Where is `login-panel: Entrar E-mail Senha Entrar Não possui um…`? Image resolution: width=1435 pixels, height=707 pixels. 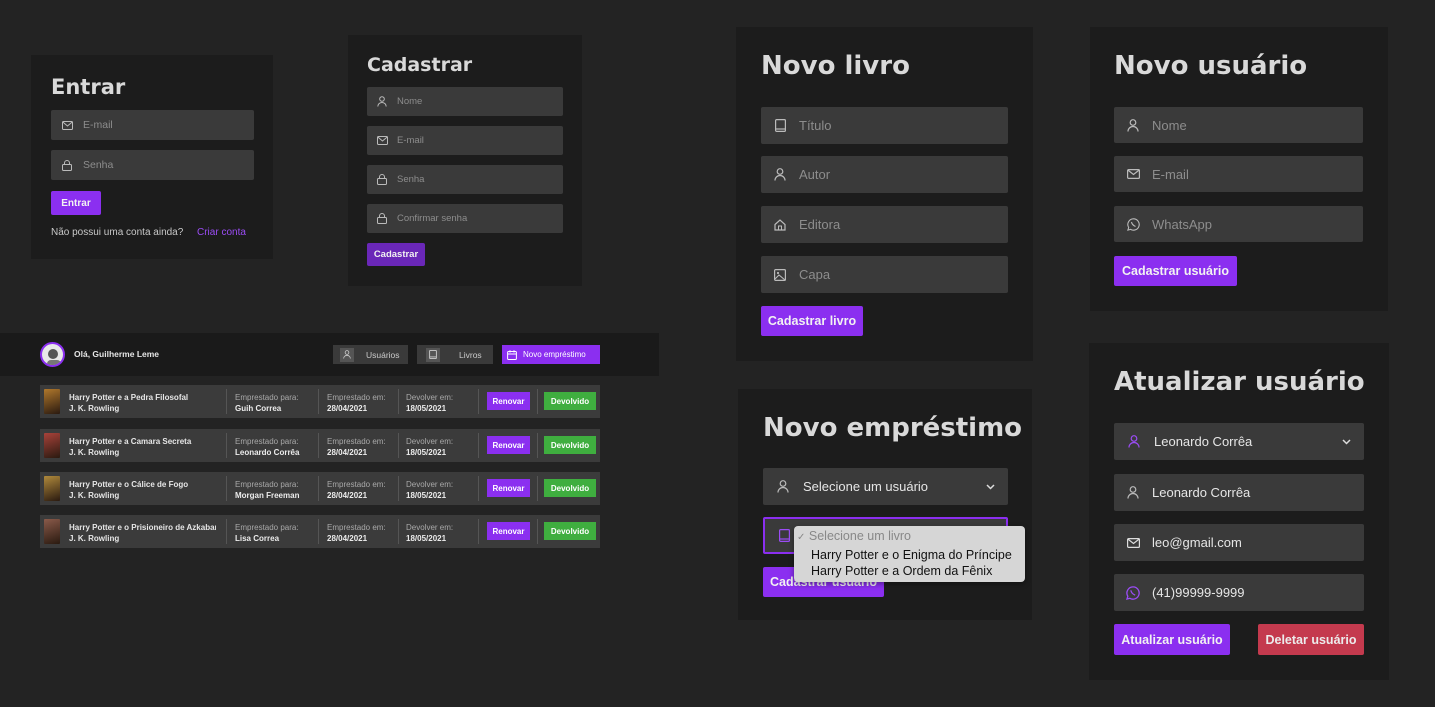 login-panel: Entrar E-mail Senha Entrar Não possui um… is located at coordinates (152, 157).